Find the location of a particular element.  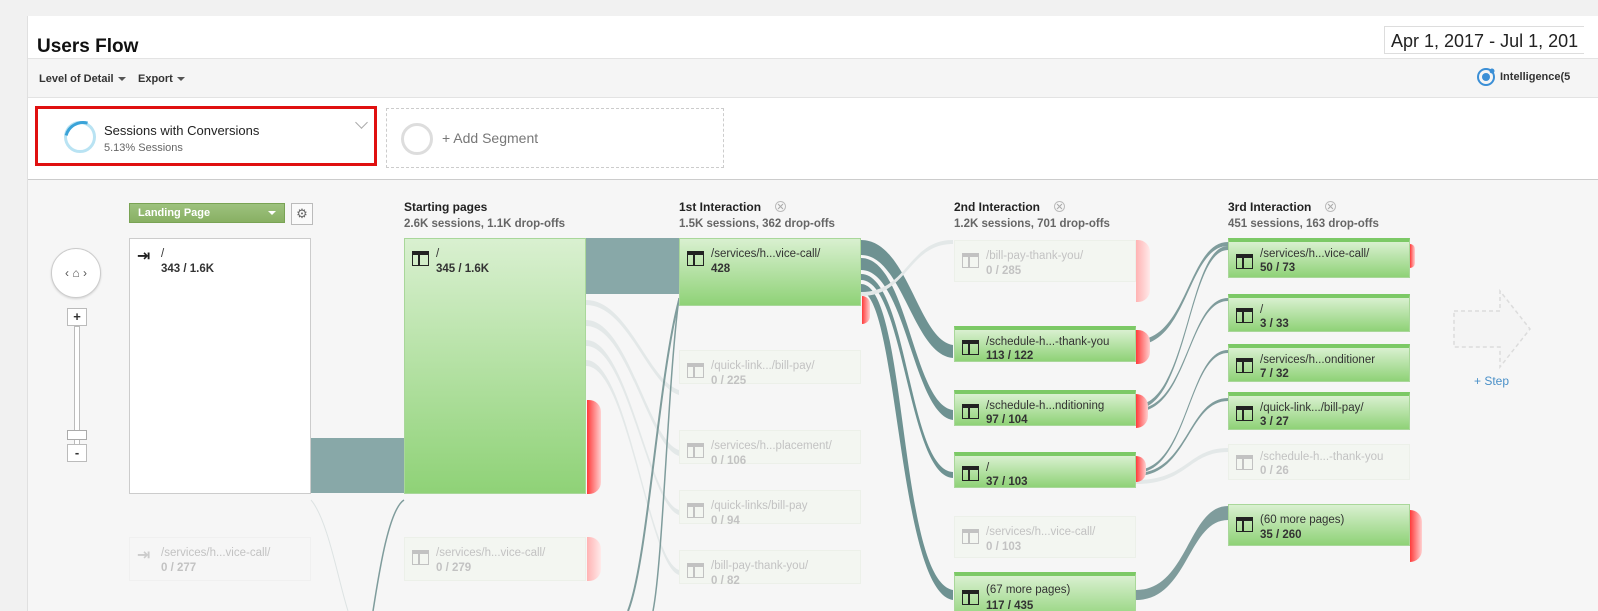

interaction-node: /services/h...onditioner 7 / 32 is located at coordinates (1319, 363).